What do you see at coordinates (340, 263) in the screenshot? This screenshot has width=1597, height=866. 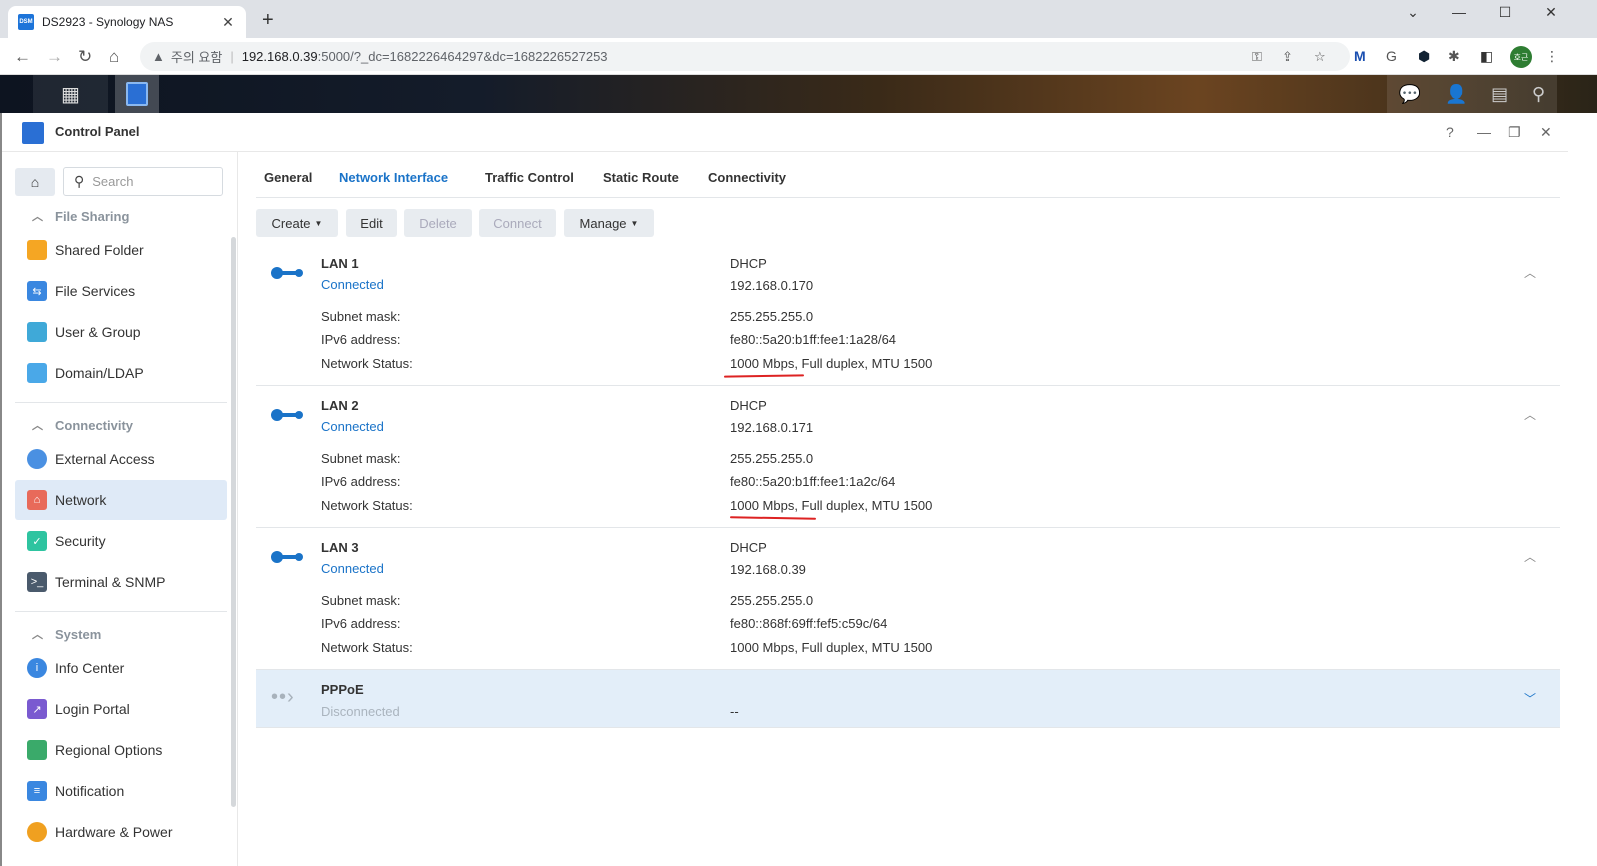 I see `interface-name: LAN 1` at bounding box center [340, 263].